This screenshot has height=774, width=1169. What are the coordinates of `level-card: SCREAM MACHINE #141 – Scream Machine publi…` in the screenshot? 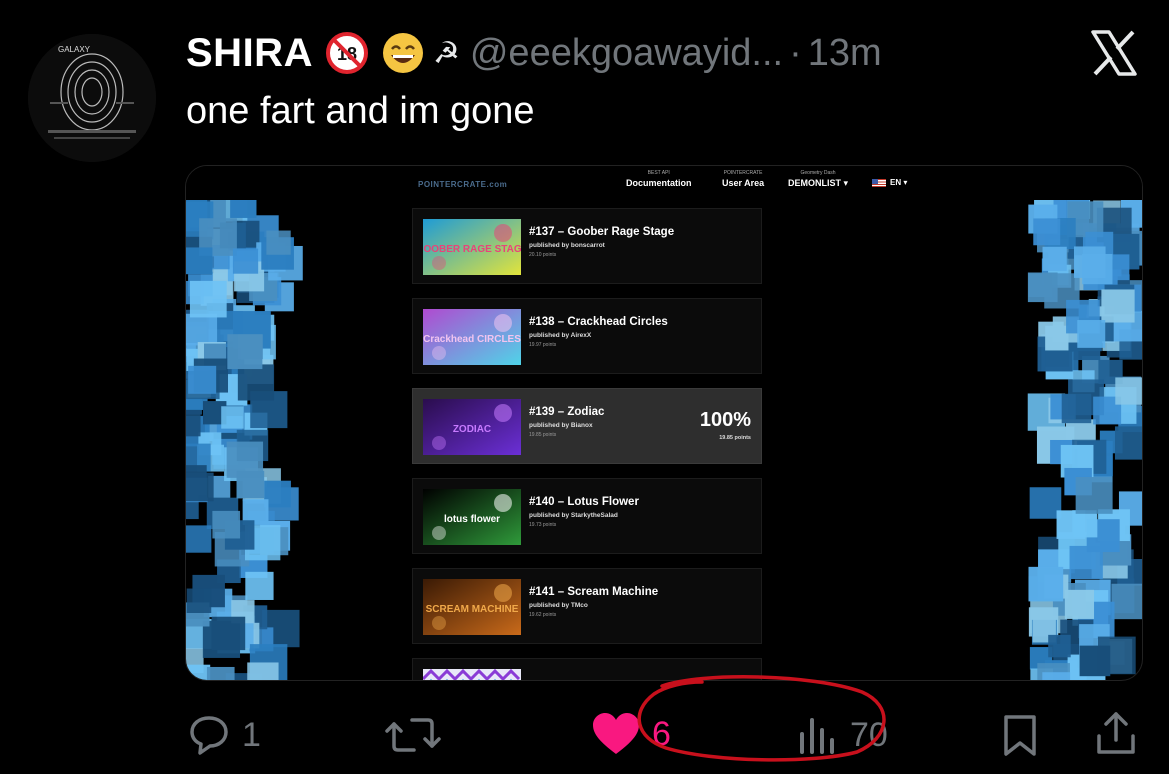 It's located at (587, 606).